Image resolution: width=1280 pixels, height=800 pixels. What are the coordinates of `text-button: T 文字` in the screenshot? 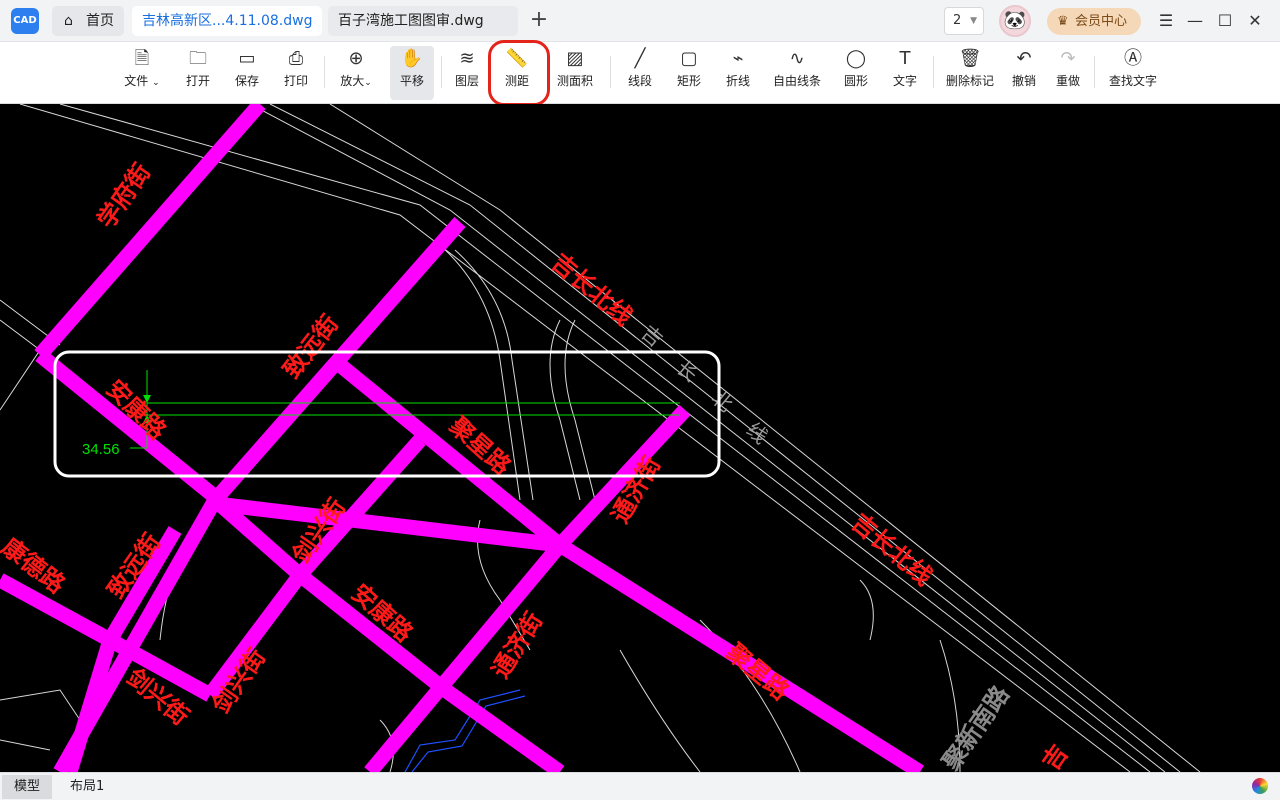 It's located at (905, 73).